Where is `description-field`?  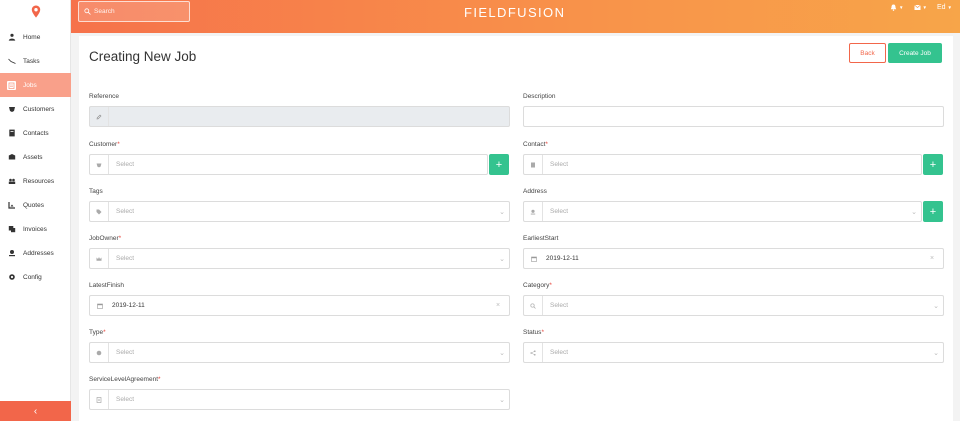
description-field is located at coordinates (733, 116).